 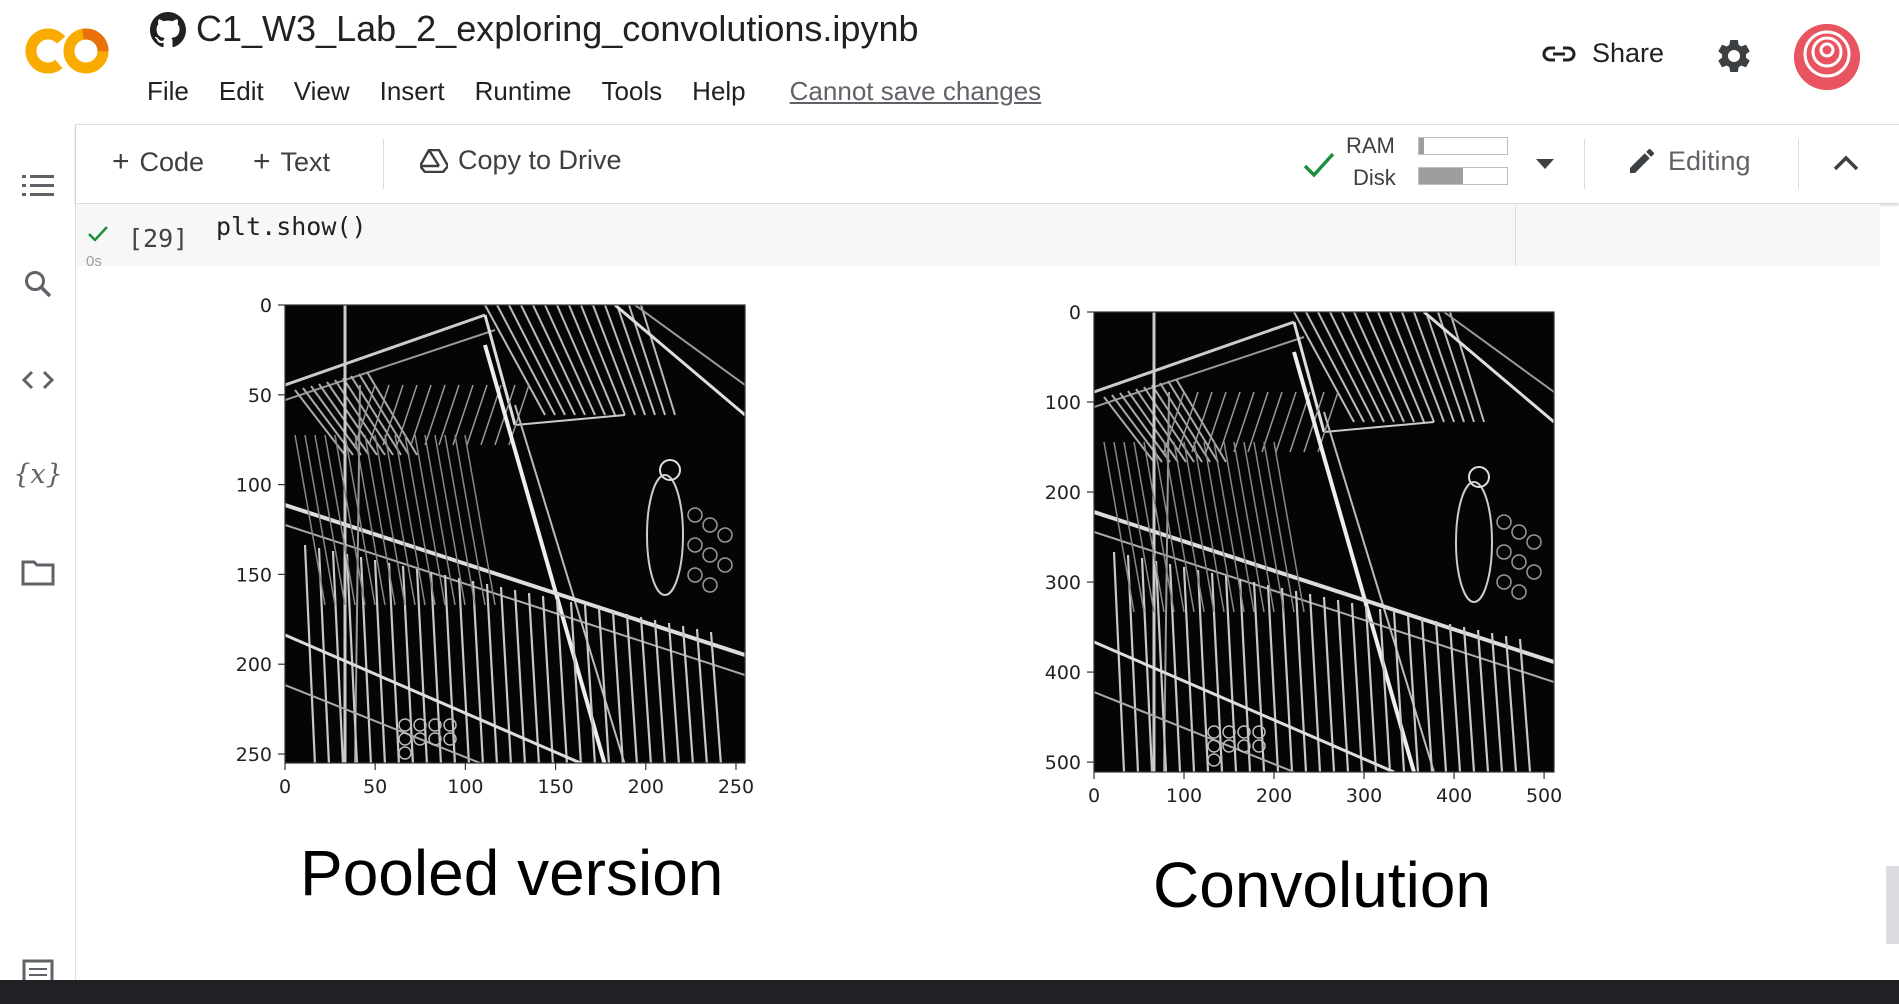 What do you see at coordinates (1827, 57) in the screenshot?
I see `user-avatar` at bounding box center [1827, 57].